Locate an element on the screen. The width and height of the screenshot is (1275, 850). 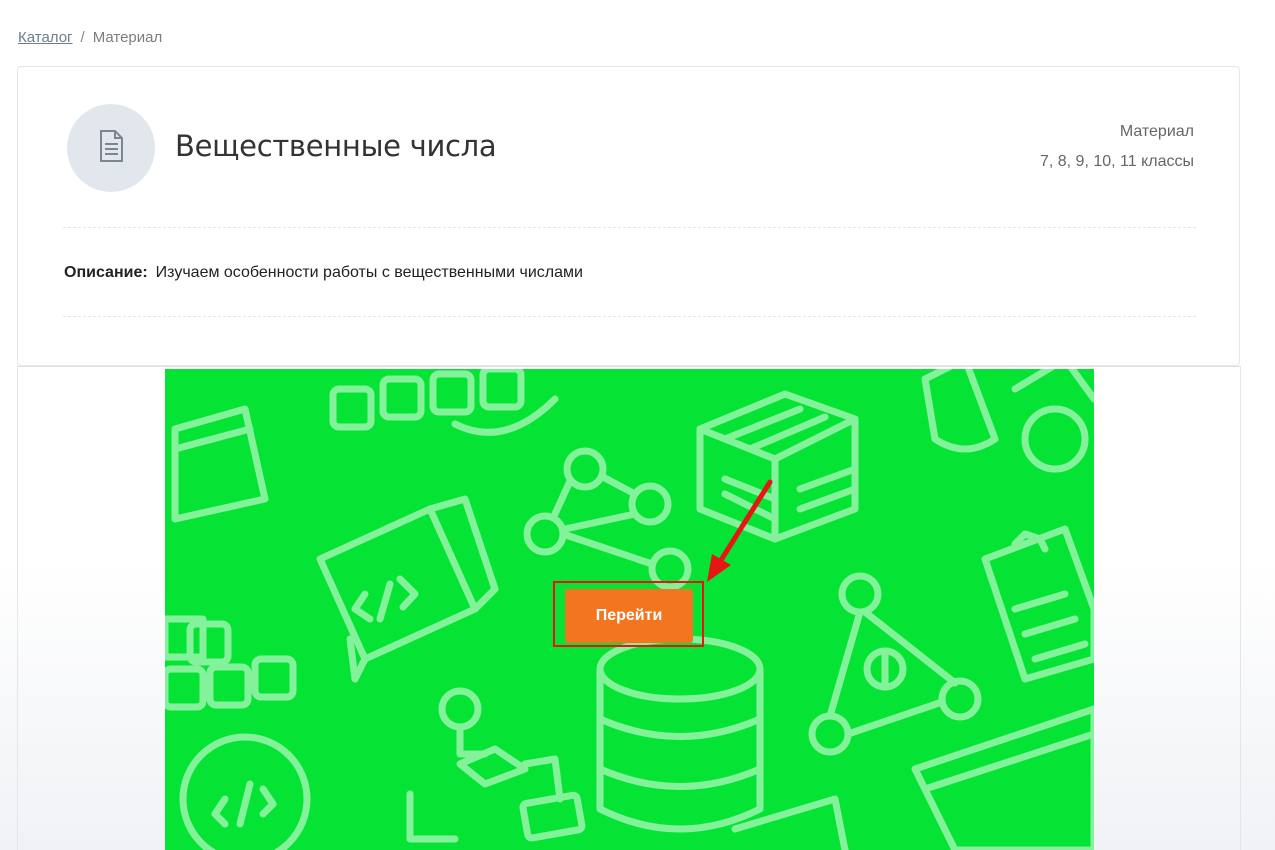
document-icon is located at coordinates (111, 148).